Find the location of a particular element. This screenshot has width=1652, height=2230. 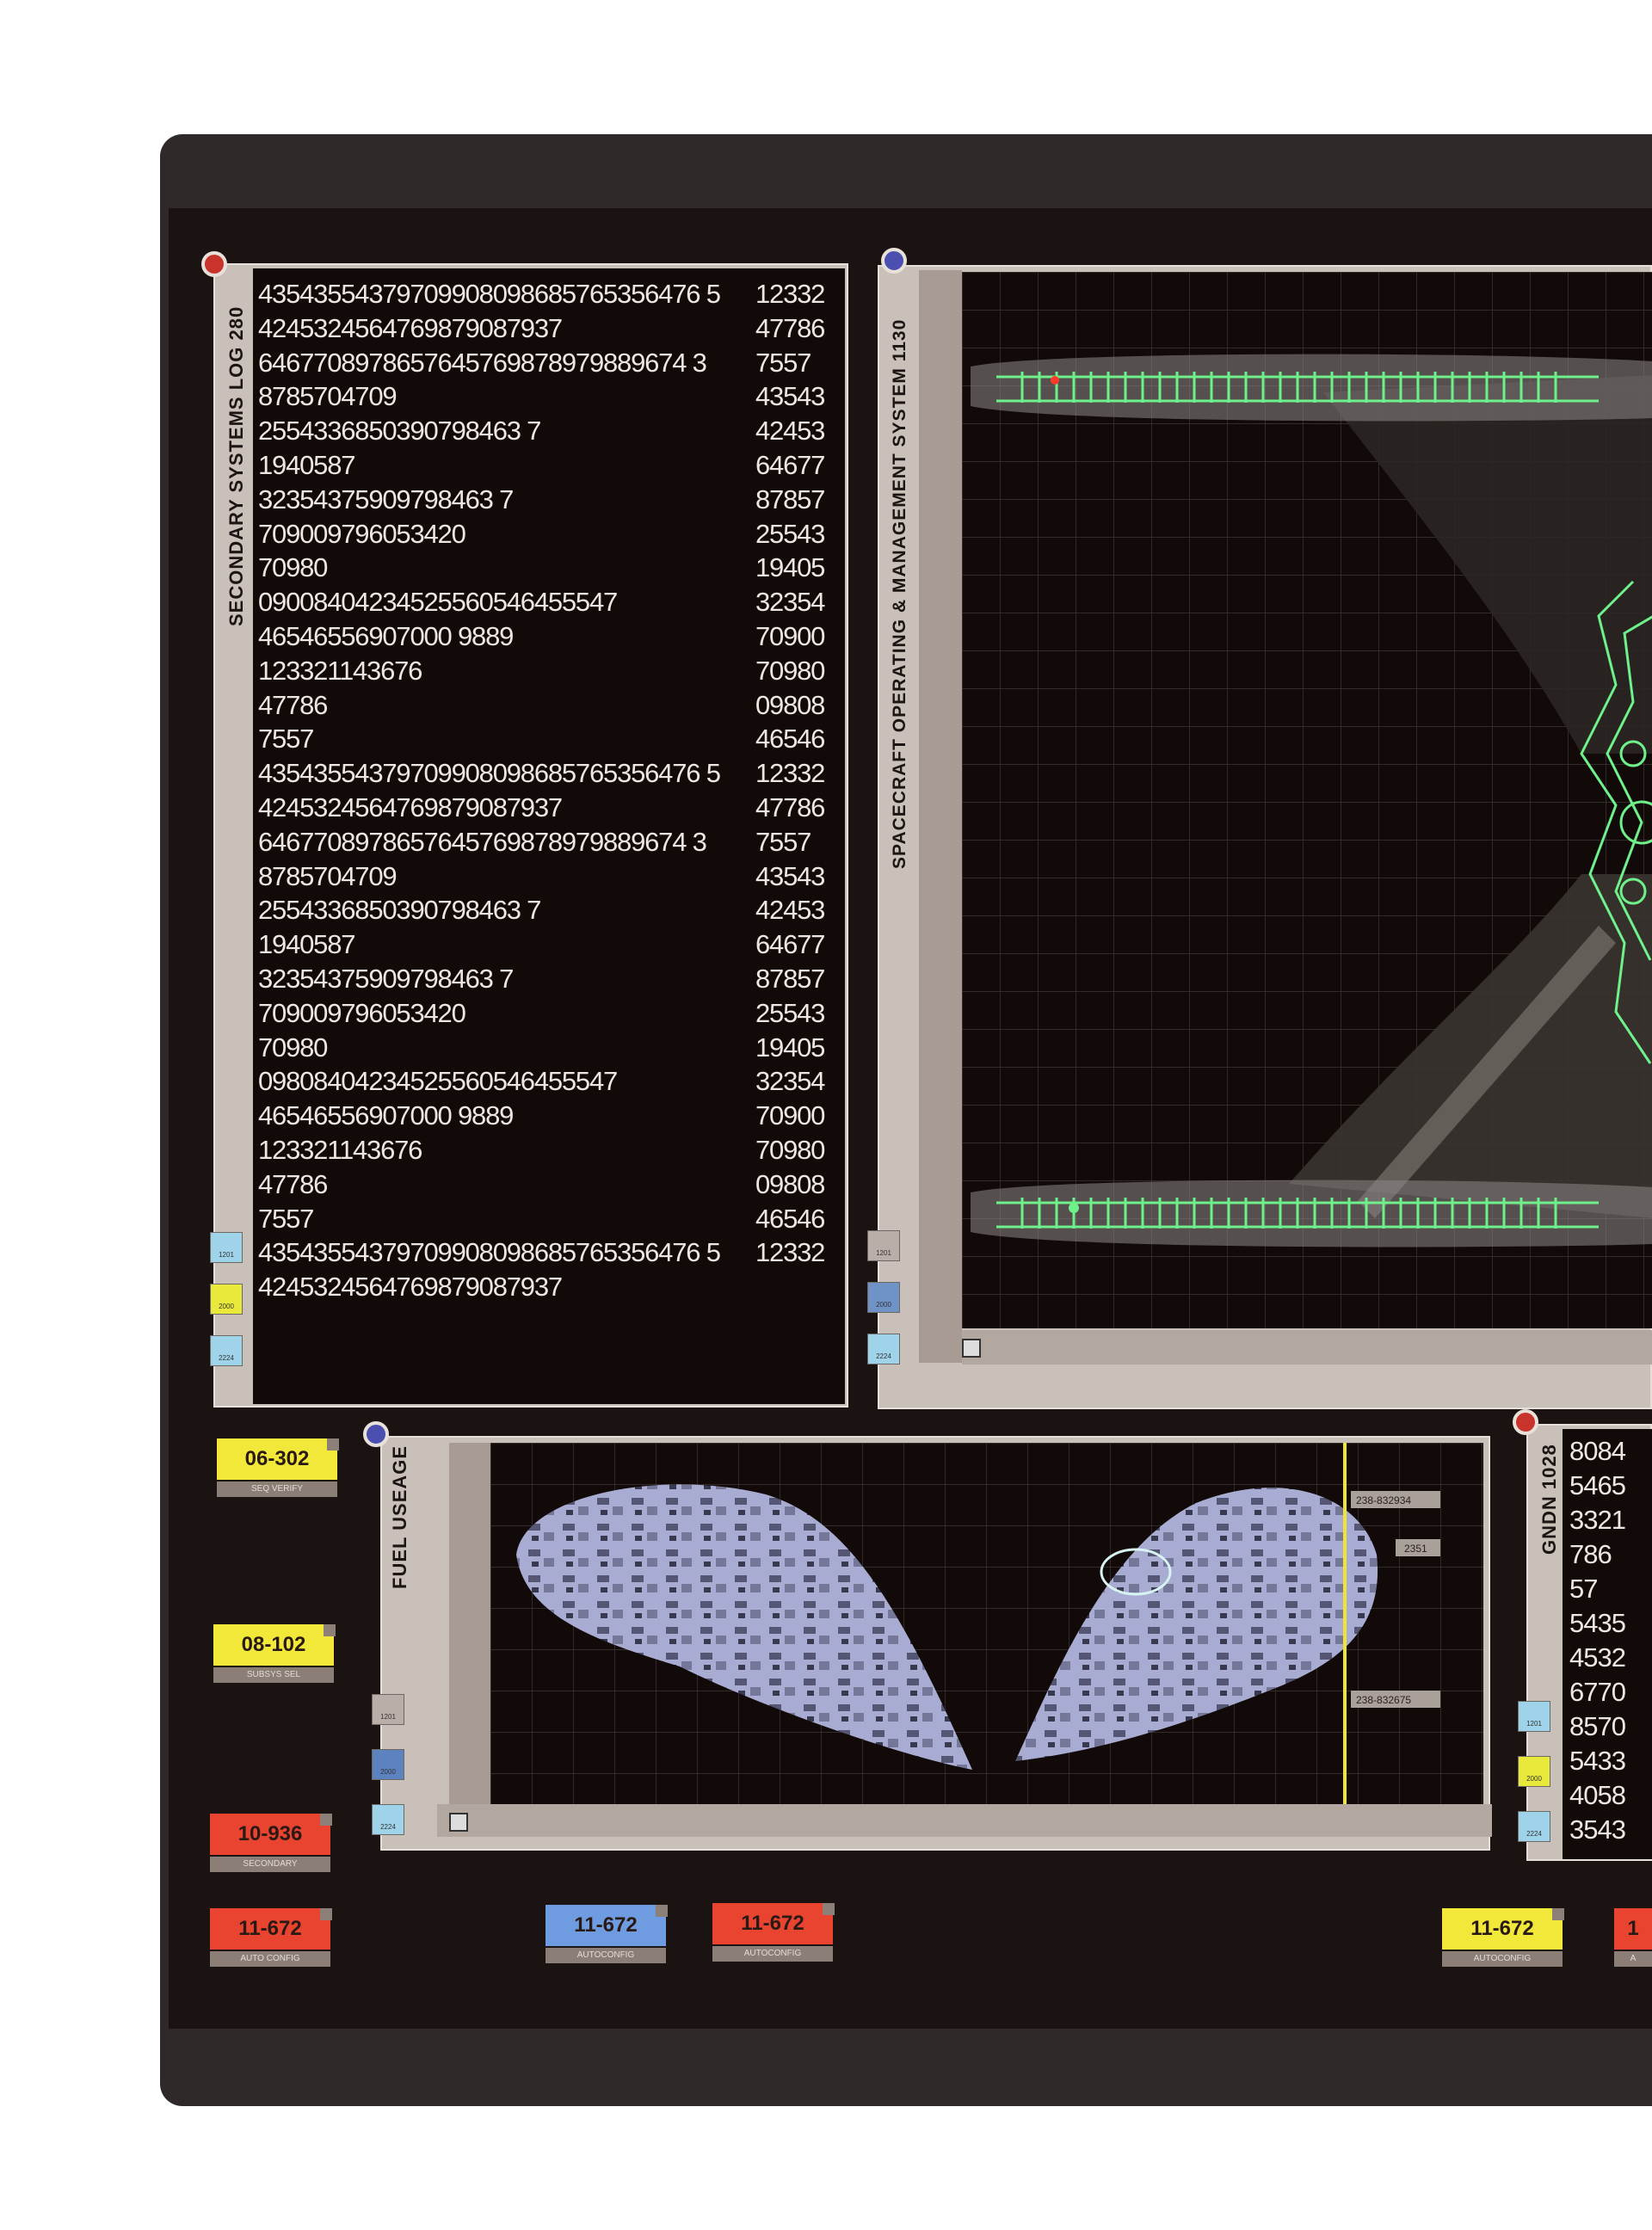

status-chip-seq-verify: 06-302 SEQ VERIFY is located at coordinates (278, 1468).